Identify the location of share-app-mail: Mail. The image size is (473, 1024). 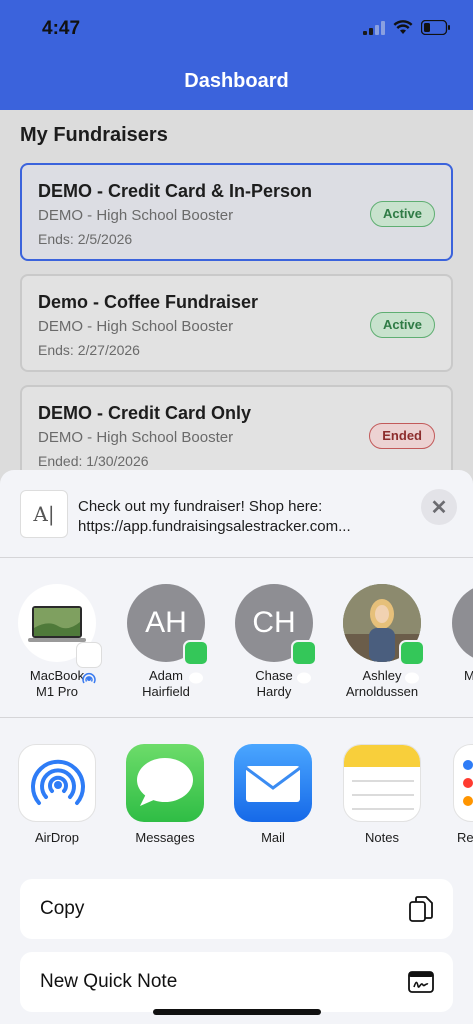
(273, 794).